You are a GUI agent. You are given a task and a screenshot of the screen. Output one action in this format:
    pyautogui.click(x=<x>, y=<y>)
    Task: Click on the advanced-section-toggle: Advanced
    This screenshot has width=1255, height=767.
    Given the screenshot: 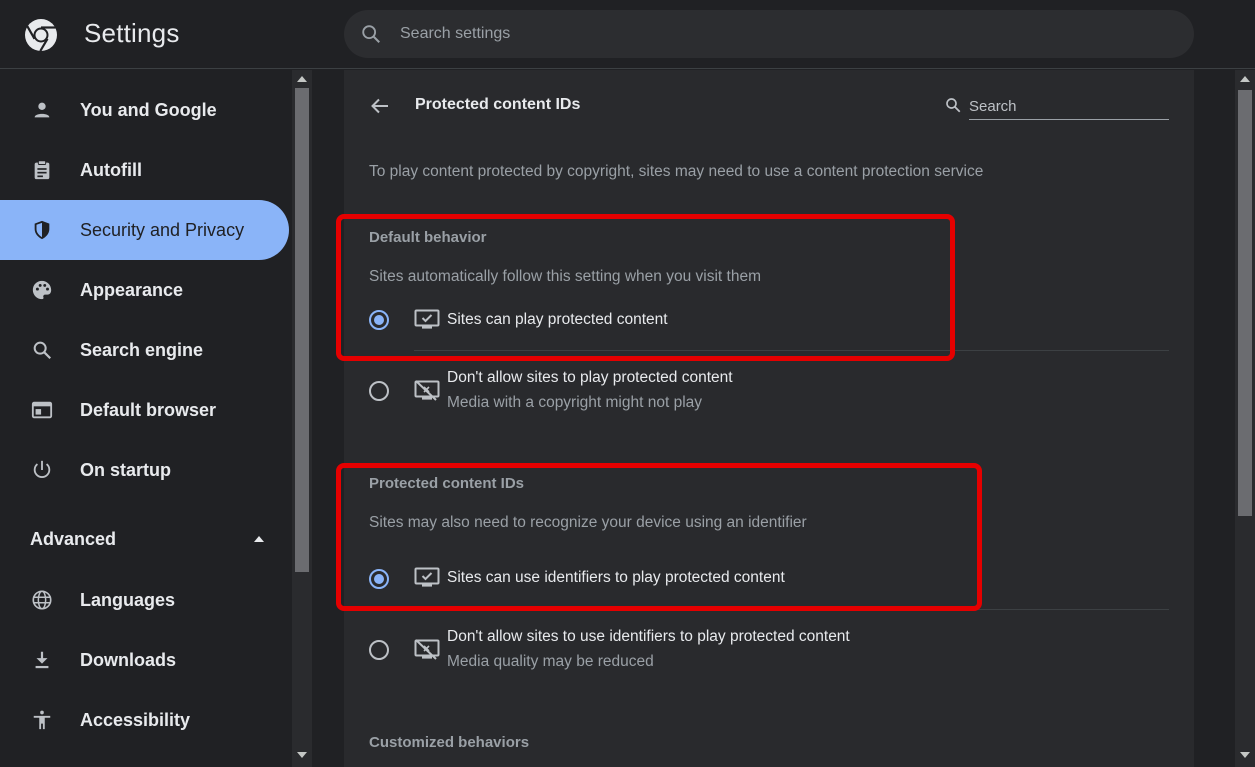 What is the action you would take?
    pyautogui.click(x=73, y=539)
    